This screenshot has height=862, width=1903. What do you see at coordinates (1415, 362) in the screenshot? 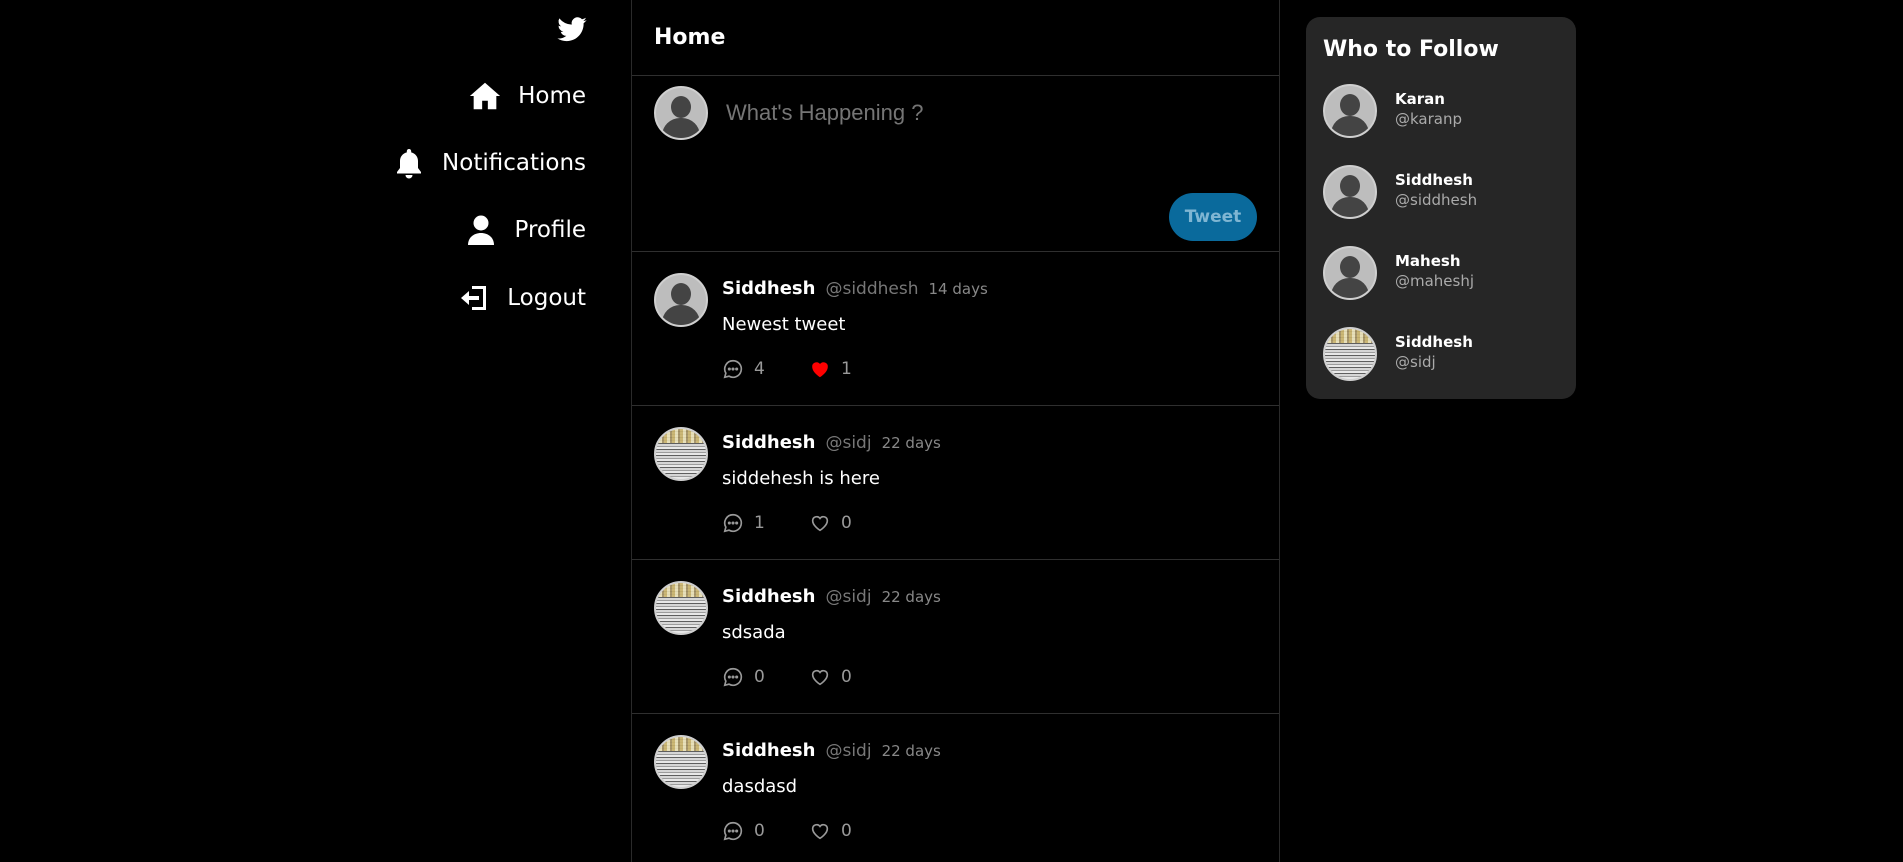
I see `follow-user-handle: @sidj` at bounding box center [1415, 362].